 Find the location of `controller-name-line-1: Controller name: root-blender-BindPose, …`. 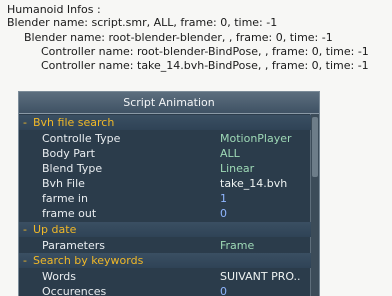

controller-name-line-1: Controller name: root-blender-BindPose, … is located at coordinates (205, 51).